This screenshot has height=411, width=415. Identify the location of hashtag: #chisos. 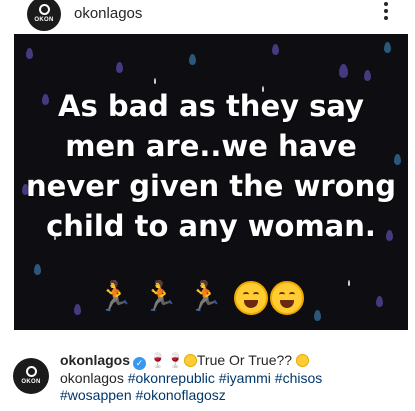
(298, 378).